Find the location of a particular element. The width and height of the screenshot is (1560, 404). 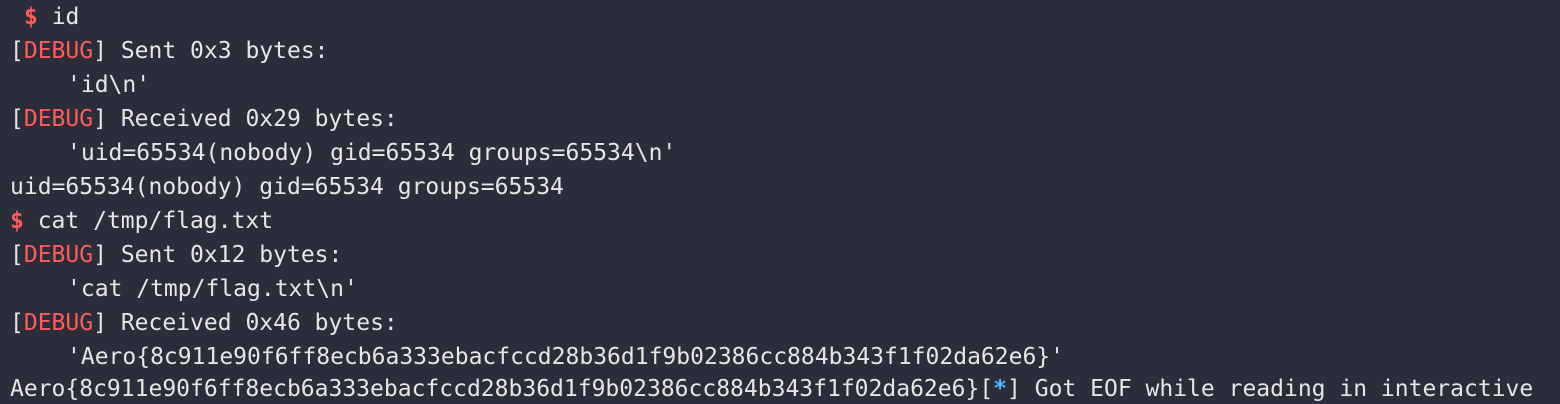

command-text: id is located at coordinates (58, 17).